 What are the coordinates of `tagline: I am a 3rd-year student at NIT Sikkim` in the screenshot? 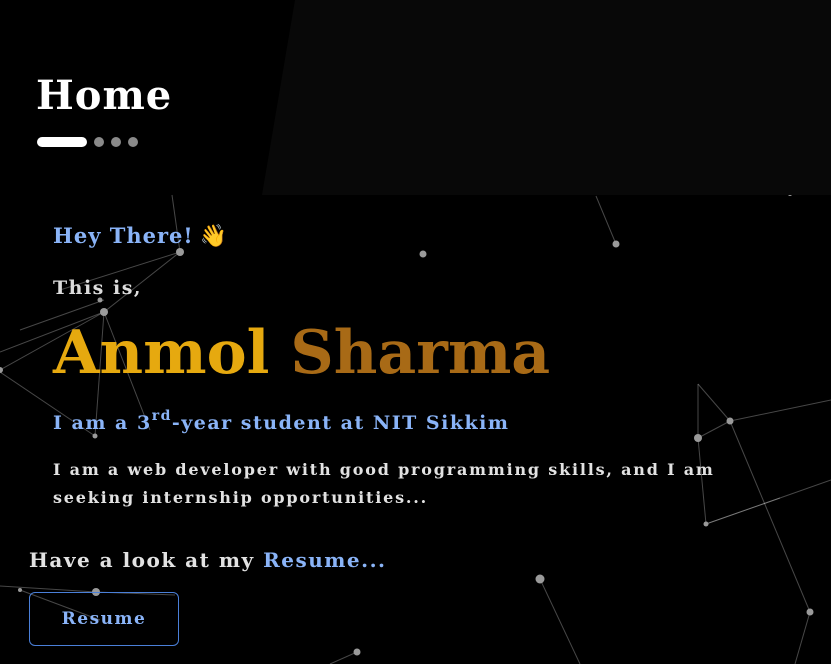 It's located at (281, 423).